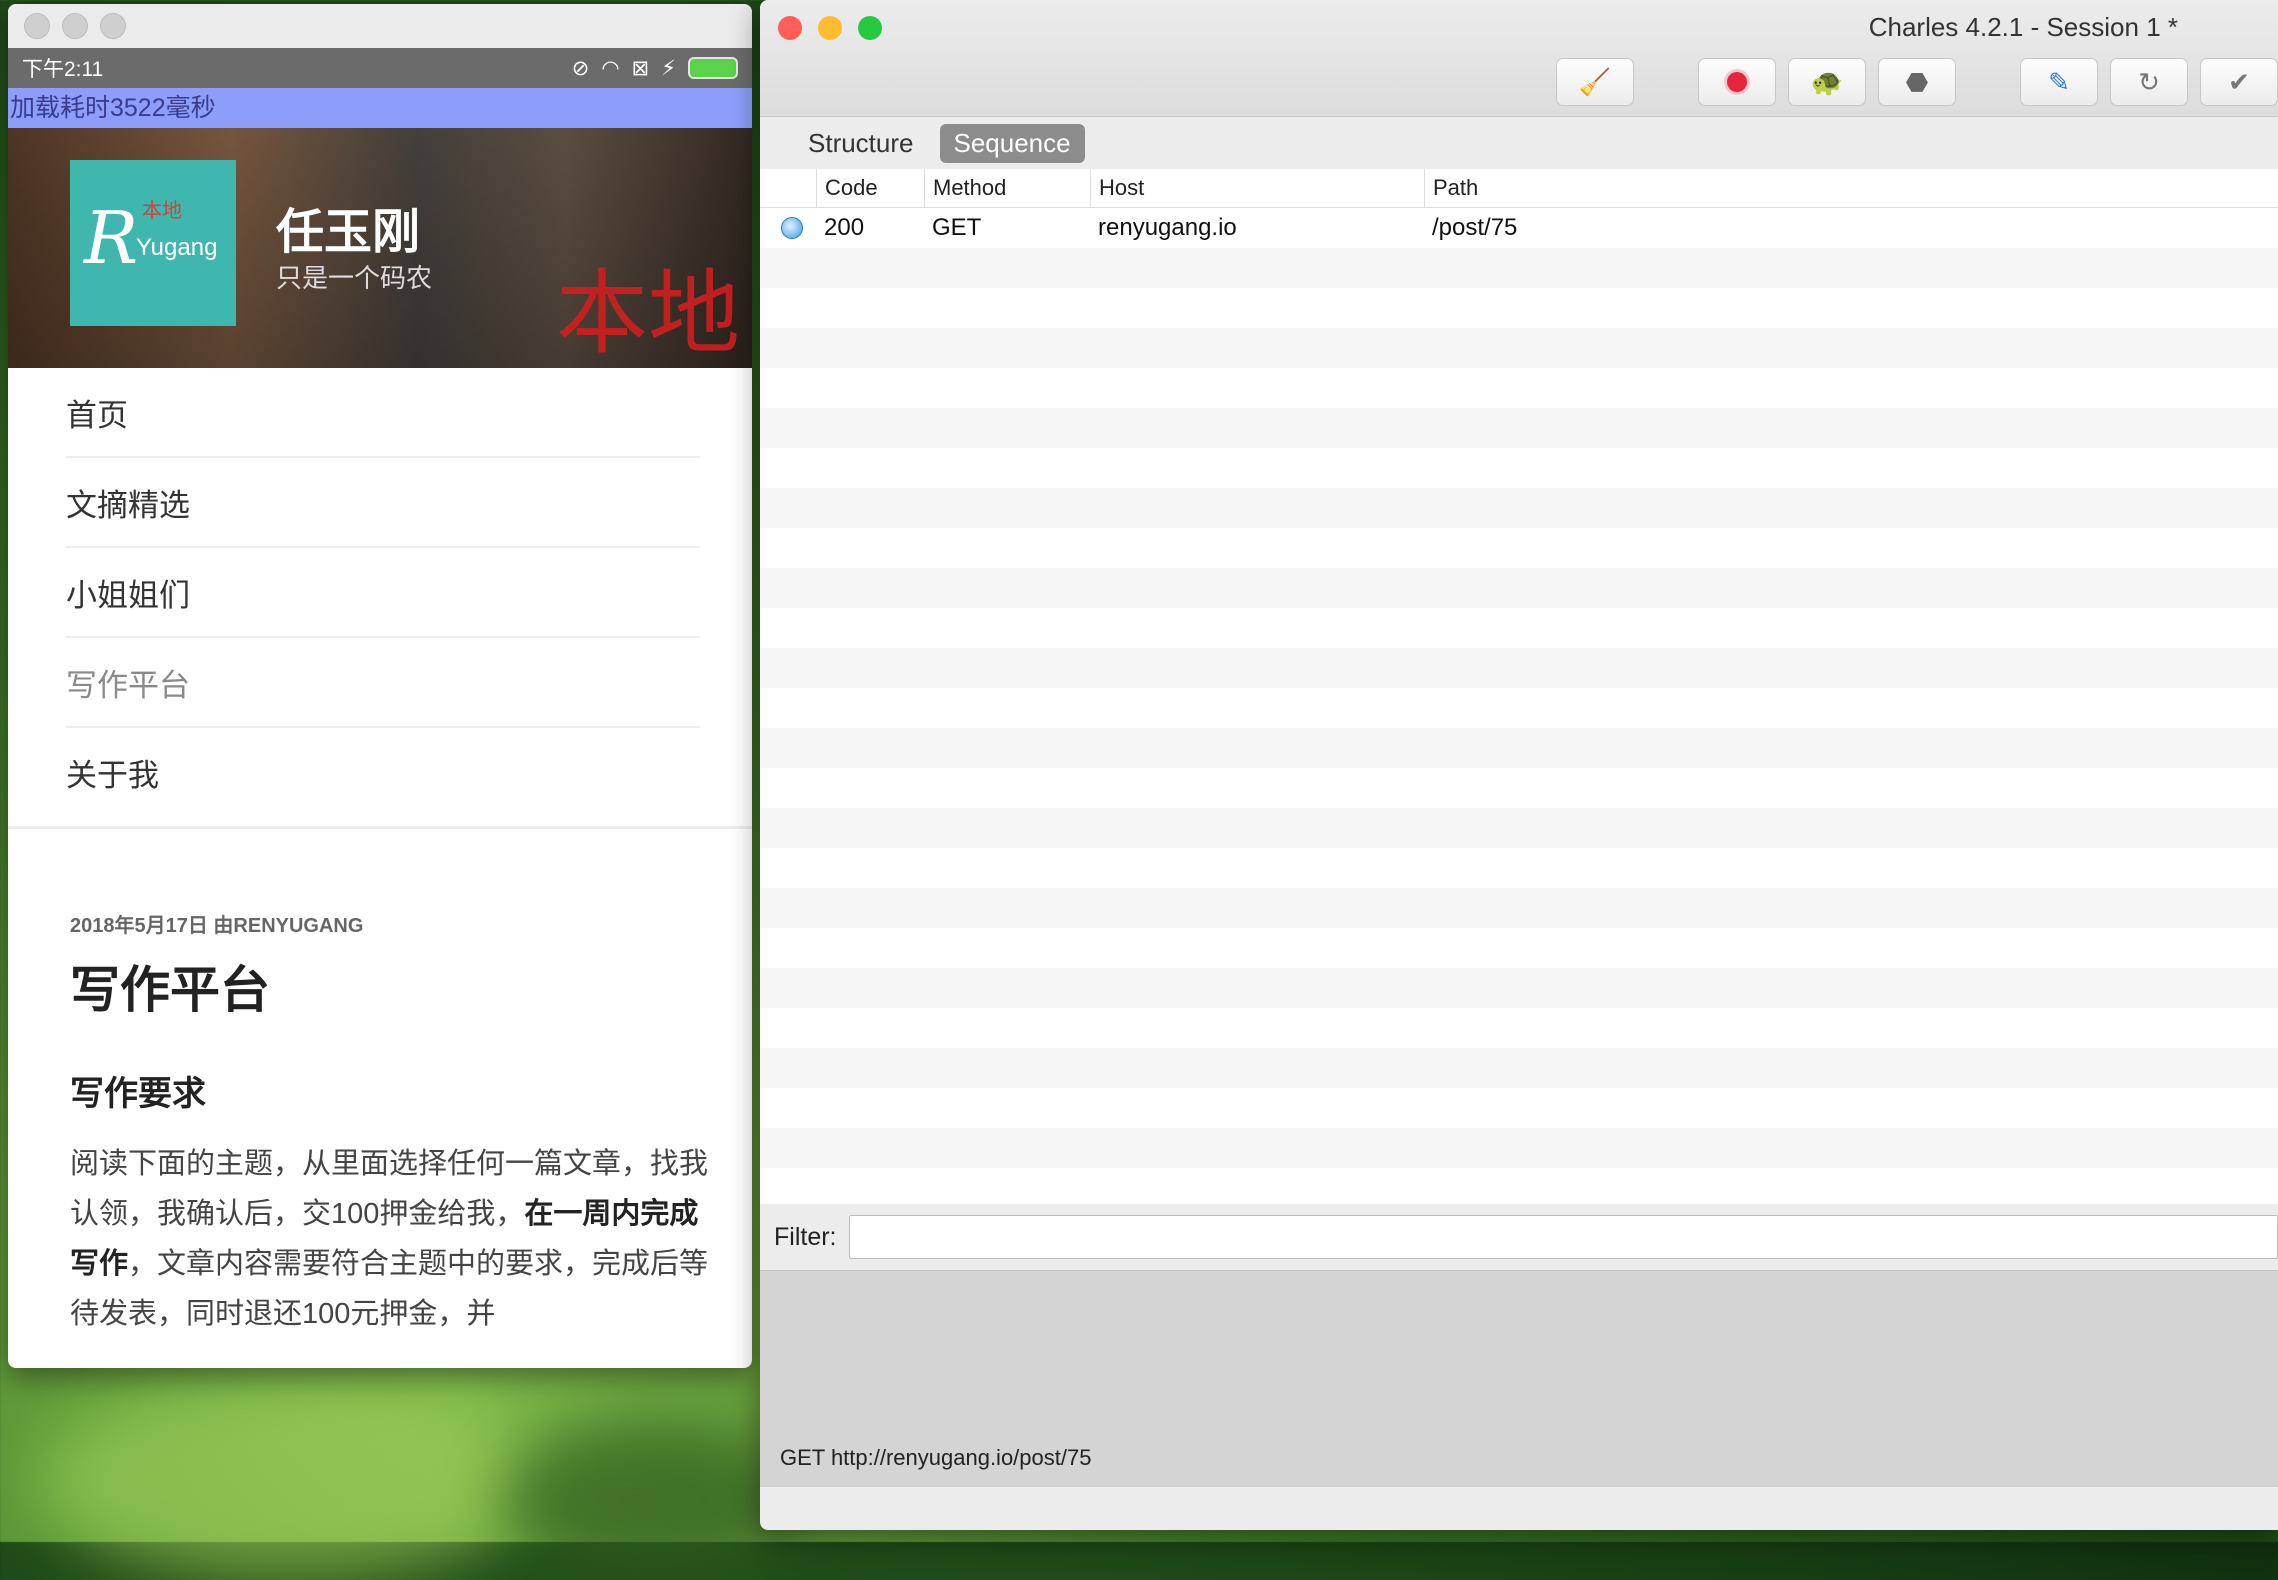 The image size is (2278, 1580). Describe the element at coordinates (870, 188) in the screenshot. I see `column-header-code: Code` at that location.